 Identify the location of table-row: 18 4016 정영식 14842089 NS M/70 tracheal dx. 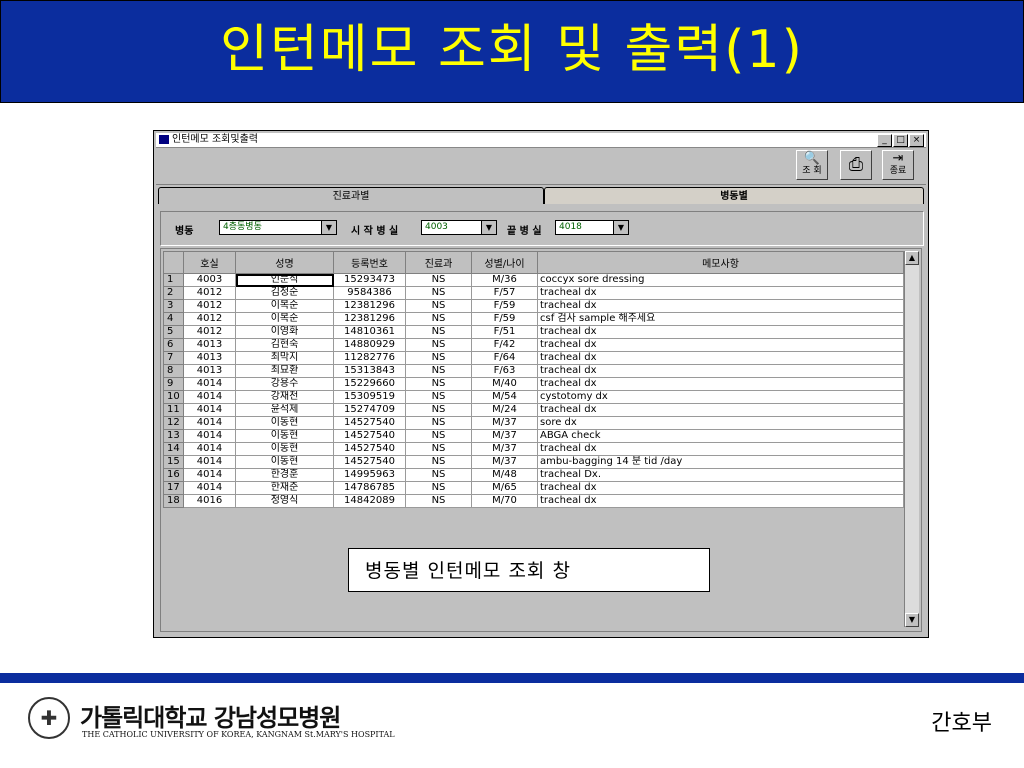
(533, 501).